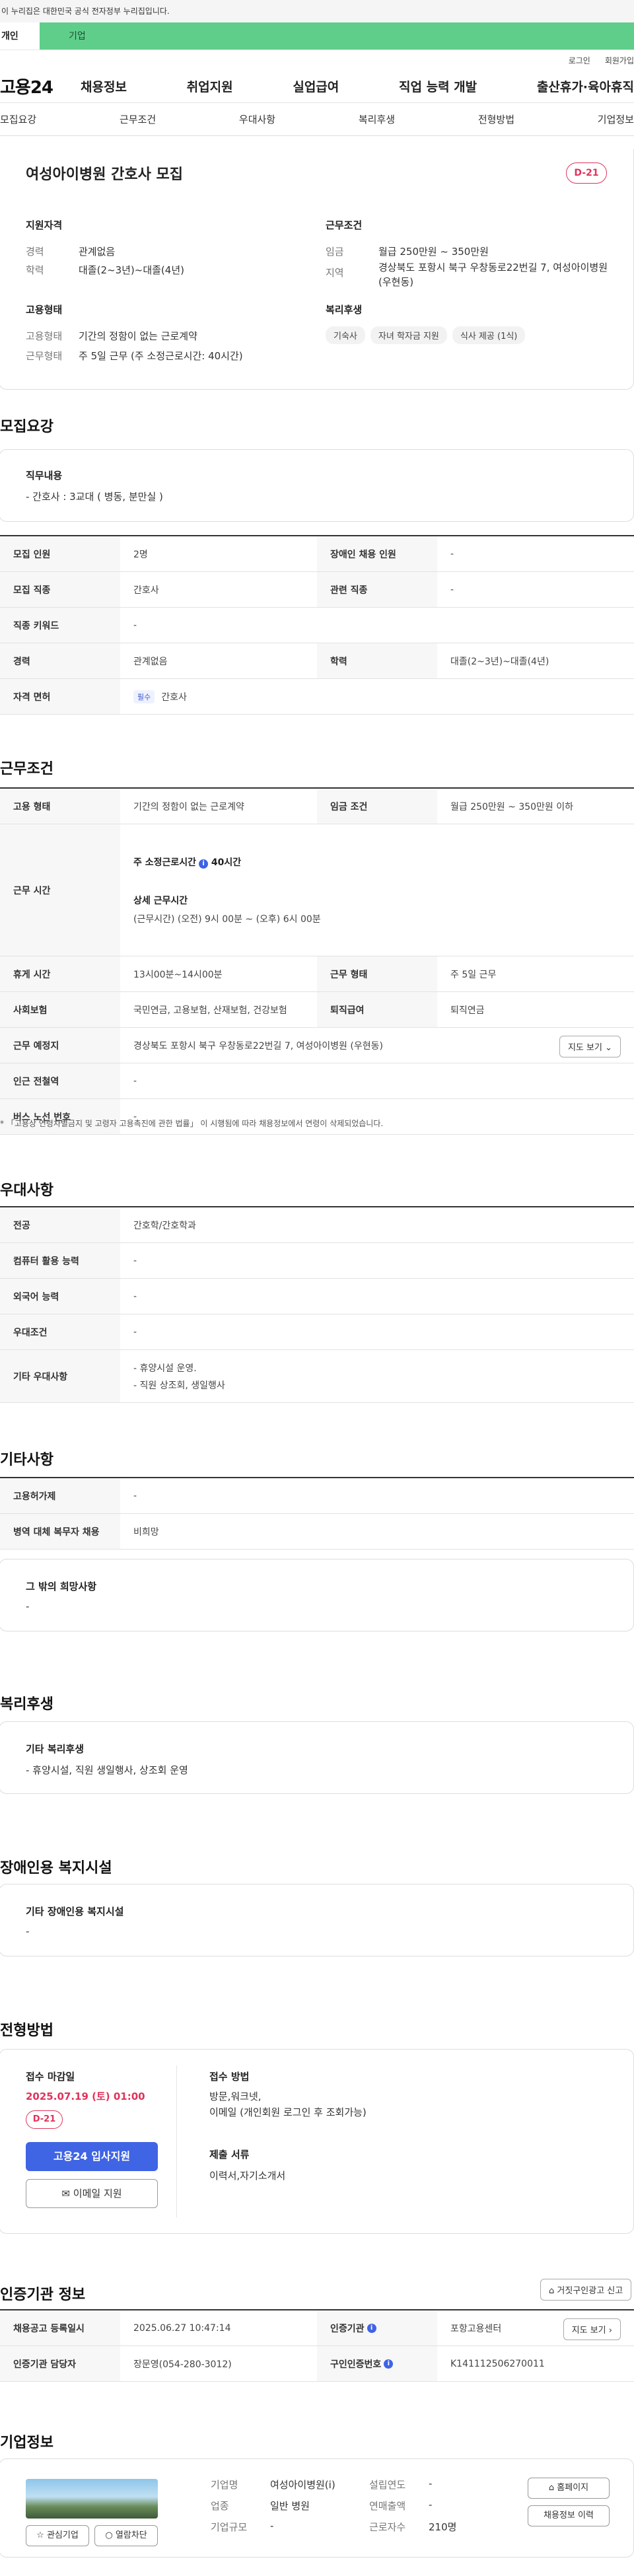  What do you see at coordinates (317, 60) in the screenshot?
I see `util-nav: 로그인 회원가입` at bounding box center [317, 60].